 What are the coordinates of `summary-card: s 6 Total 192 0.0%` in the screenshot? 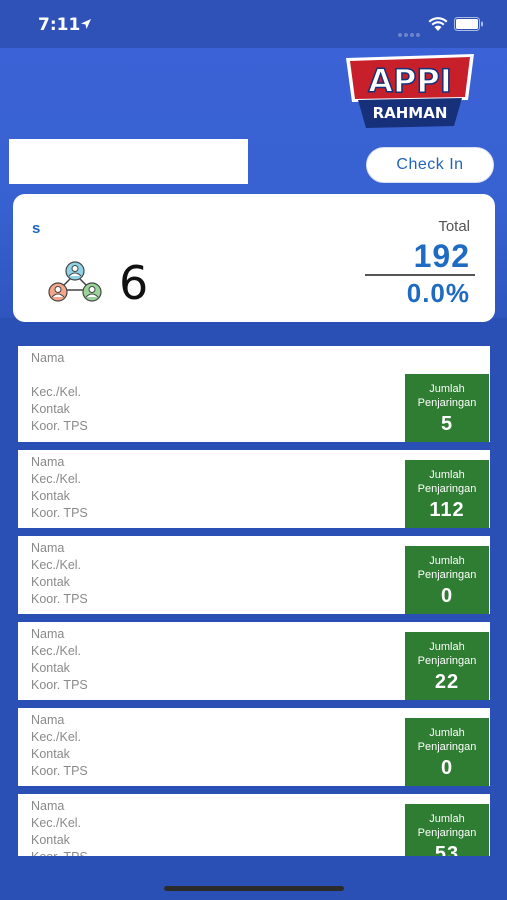 It's located at (254, 258).